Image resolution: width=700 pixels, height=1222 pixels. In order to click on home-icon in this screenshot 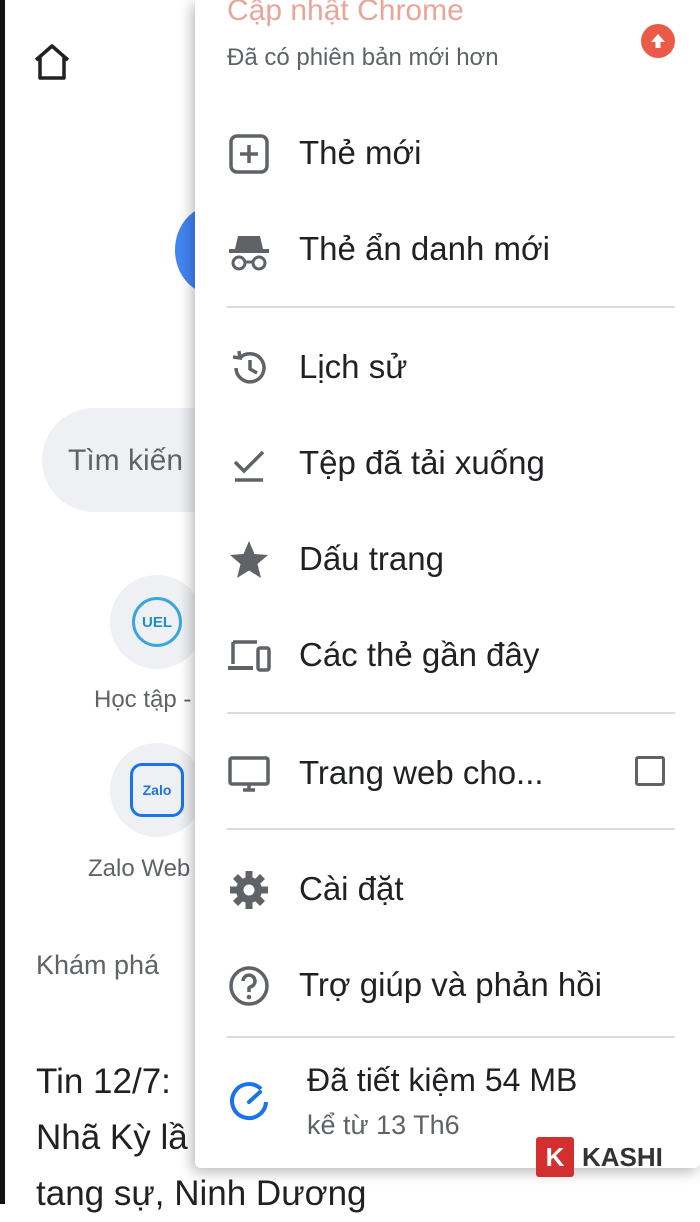, I will do `click(52, 62)`.